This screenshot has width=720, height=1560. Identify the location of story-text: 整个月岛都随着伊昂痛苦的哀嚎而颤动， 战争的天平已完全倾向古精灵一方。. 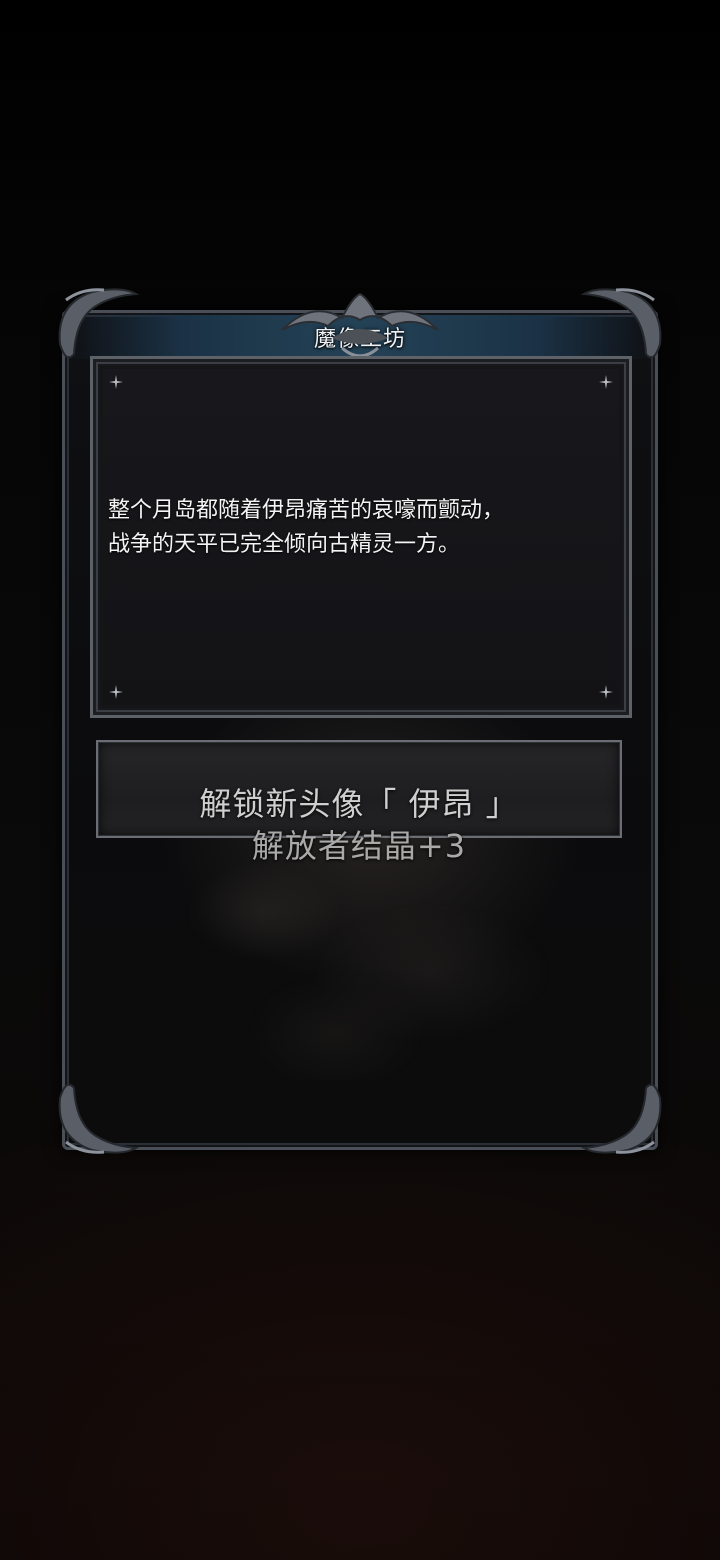
(358, 528).